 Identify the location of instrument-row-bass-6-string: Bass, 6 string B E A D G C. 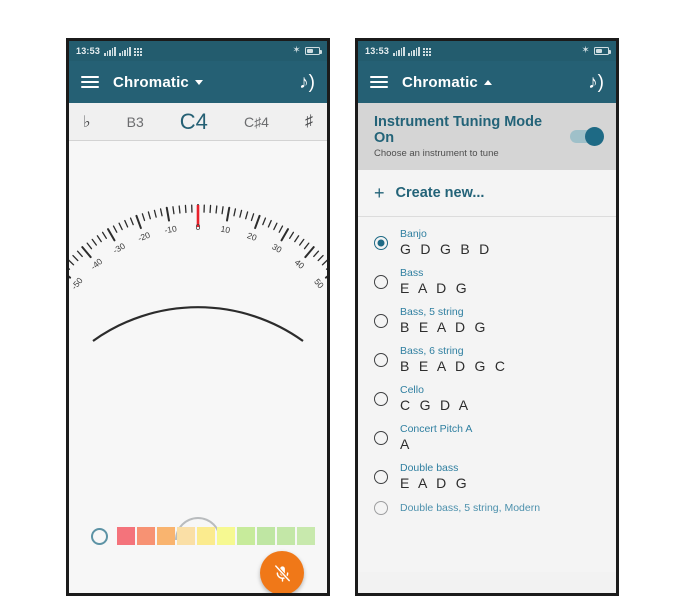
(487, 359).